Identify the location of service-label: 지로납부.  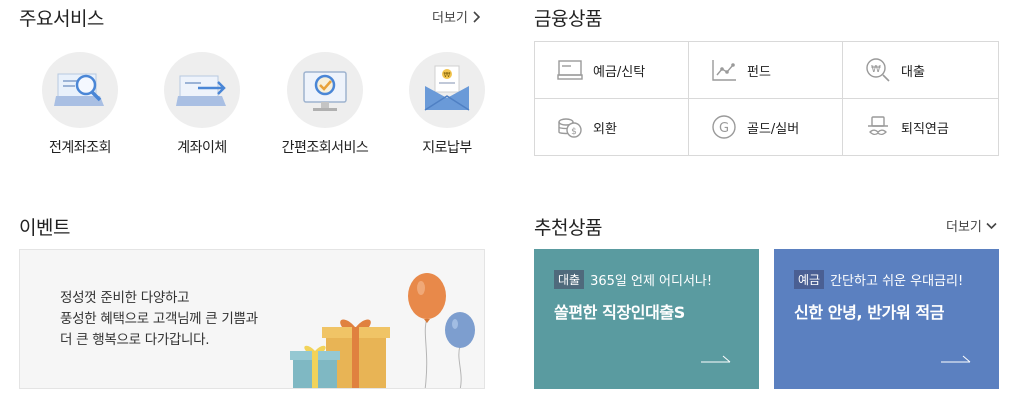
(447, 148).